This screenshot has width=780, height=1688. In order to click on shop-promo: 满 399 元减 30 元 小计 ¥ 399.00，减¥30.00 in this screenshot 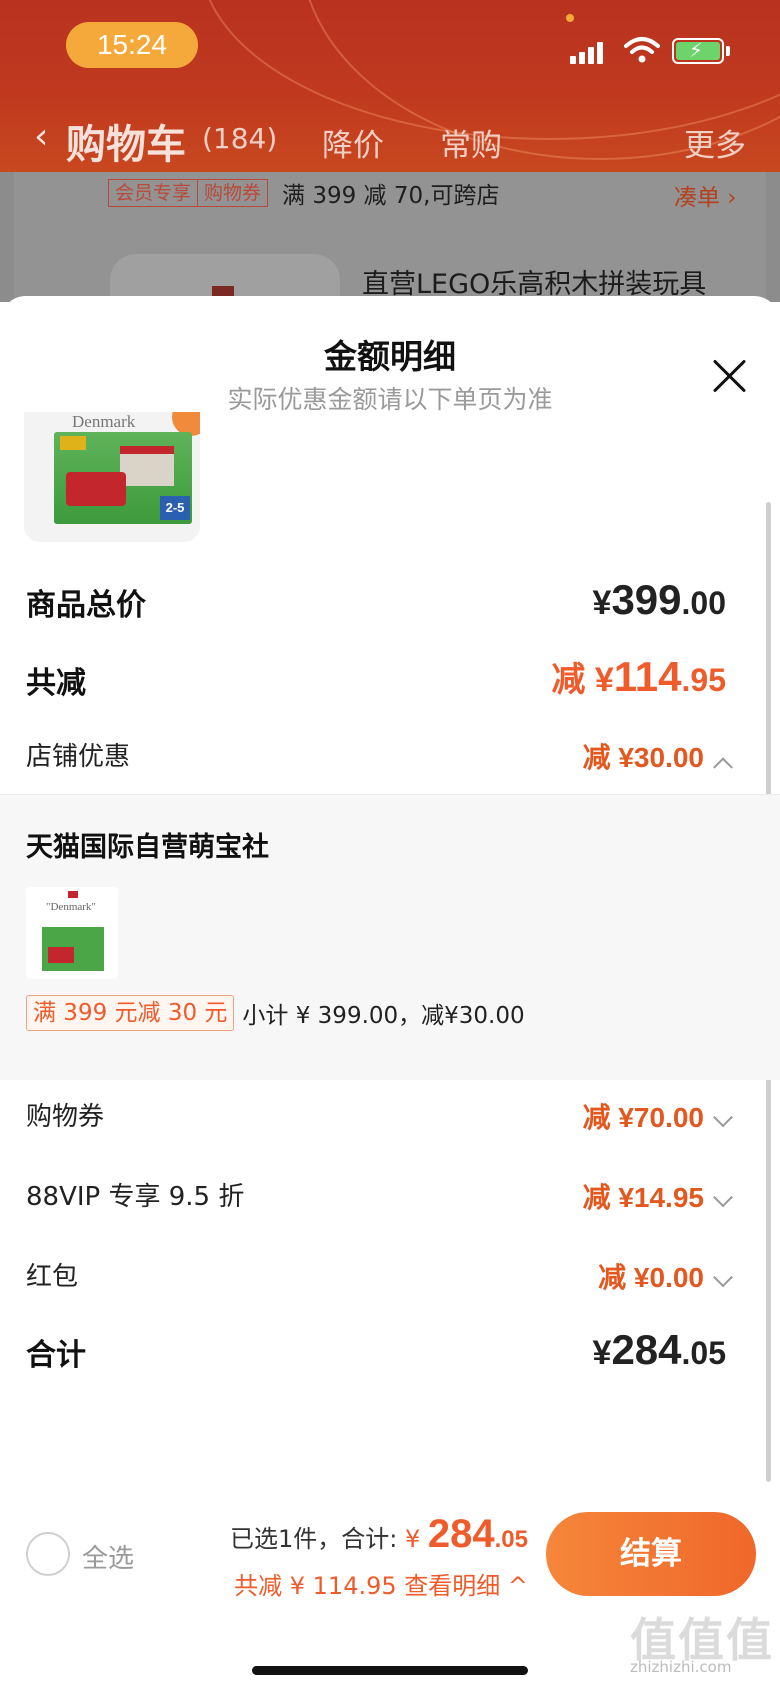, I will do `click(275, 1013)`.